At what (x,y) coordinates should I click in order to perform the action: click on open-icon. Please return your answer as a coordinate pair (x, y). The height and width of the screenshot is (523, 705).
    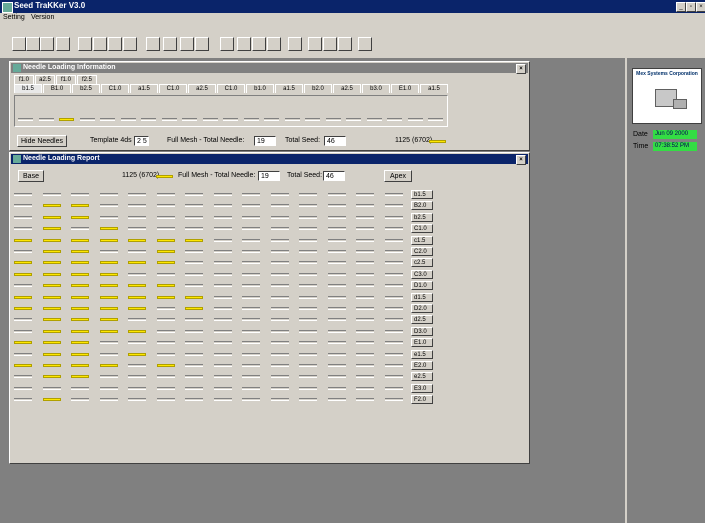
    Looking at the image, I should click on (33, 44).